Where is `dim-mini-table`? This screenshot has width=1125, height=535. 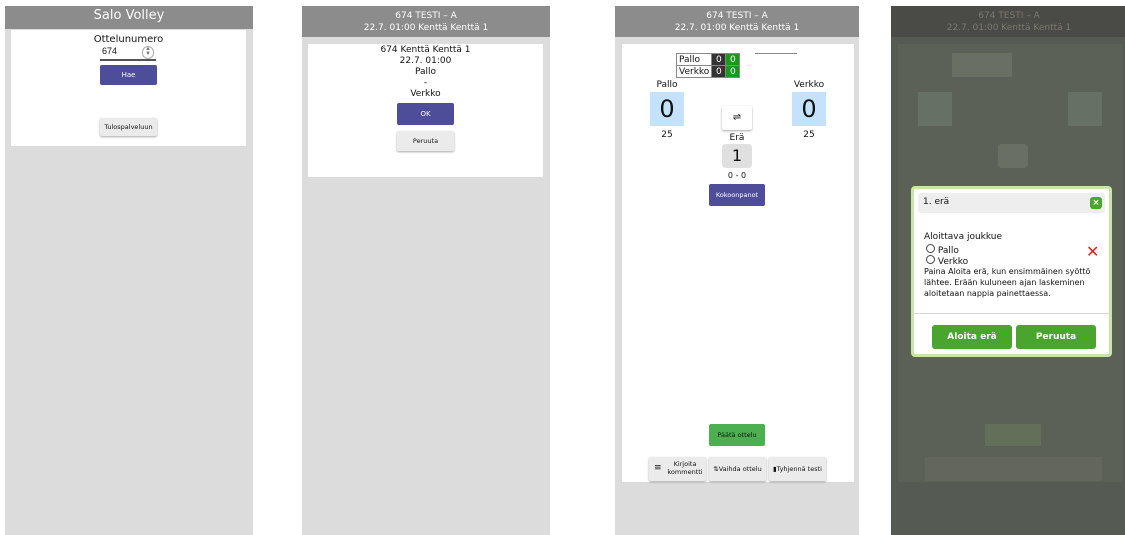
dim-mini-table is located at coordinates (982, 65).